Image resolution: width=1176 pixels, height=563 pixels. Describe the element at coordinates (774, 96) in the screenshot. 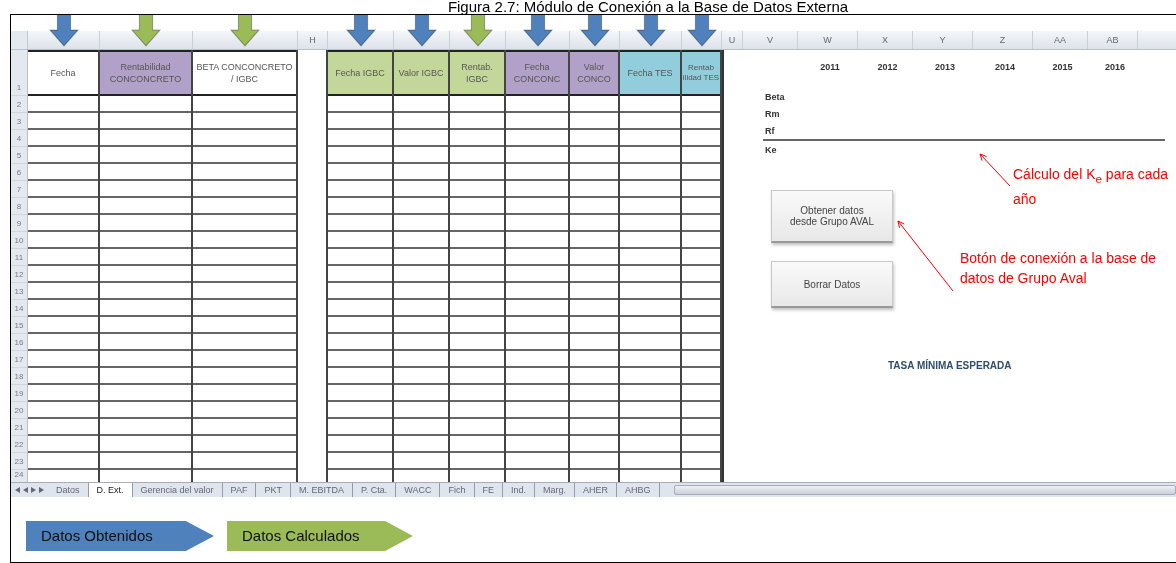

I see `factor-label: Beta` at that location.